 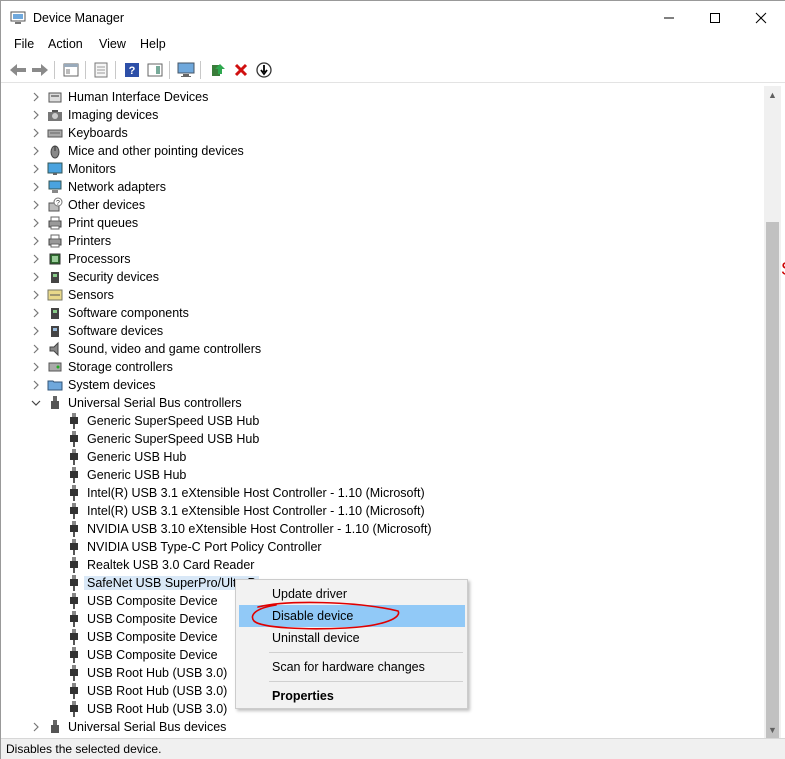 What do you see at coordinates (385, 313) in the screenshot?
I see `tree-category: Software components` at bounding box center [385, 313].